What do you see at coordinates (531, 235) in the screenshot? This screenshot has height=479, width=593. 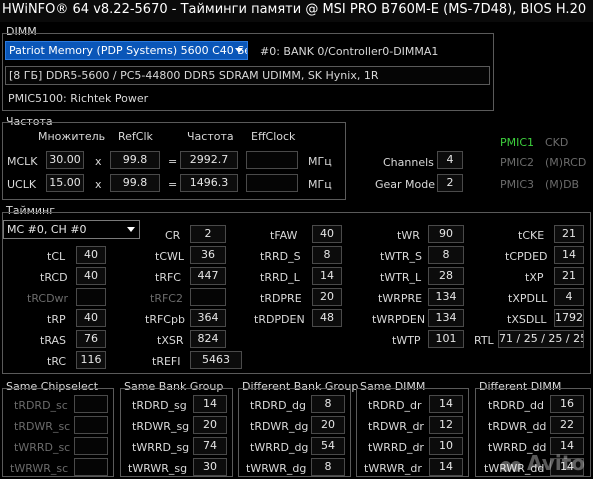 I see `tcke-label: tCKE` at bounding box center [531, 235].